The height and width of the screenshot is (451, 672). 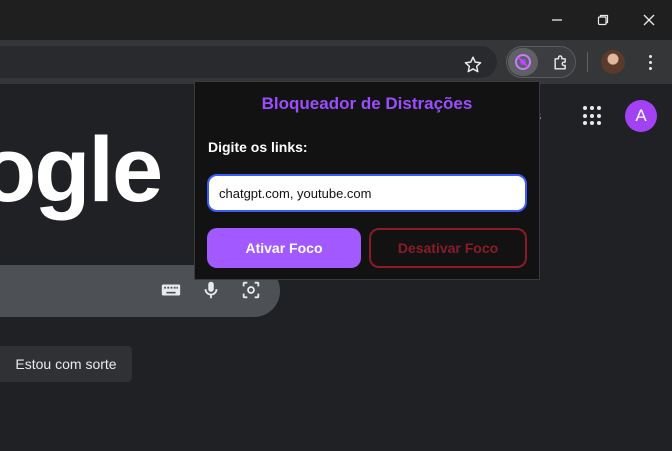 I want to click on popup-title: Bloqueador de Distrações, so click(x=367, y=103).